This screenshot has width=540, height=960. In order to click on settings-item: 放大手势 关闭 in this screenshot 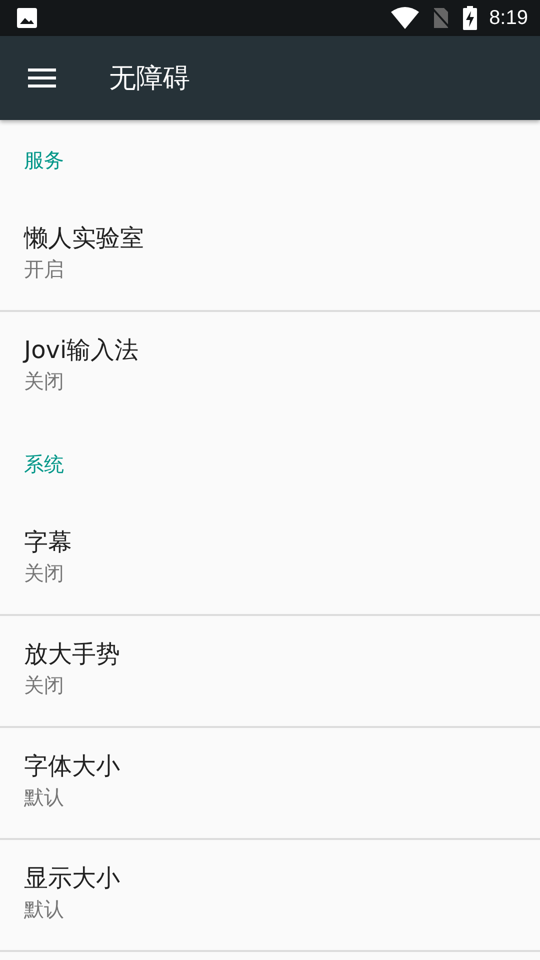, I will do `click(270, 672)`.